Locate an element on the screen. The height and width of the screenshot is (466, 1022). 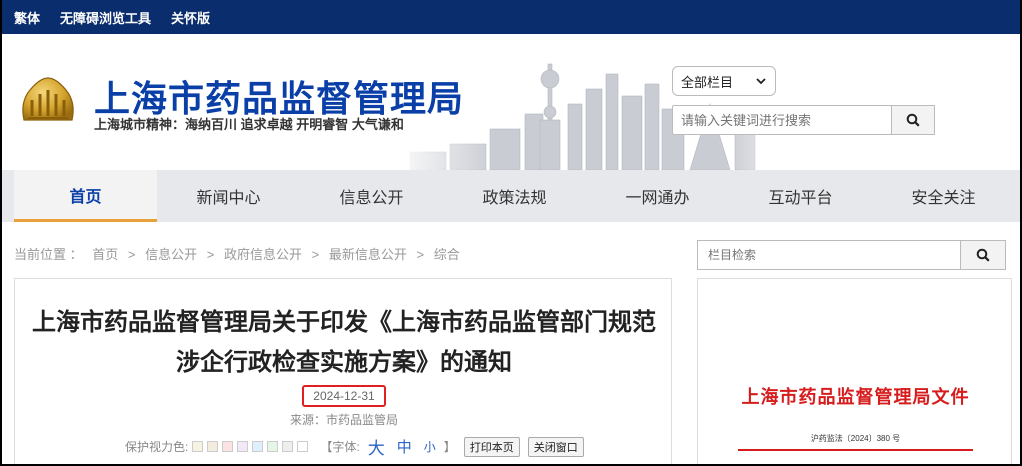
breadcrumb-item-home: 首页 is located at coordinates (105, 254).